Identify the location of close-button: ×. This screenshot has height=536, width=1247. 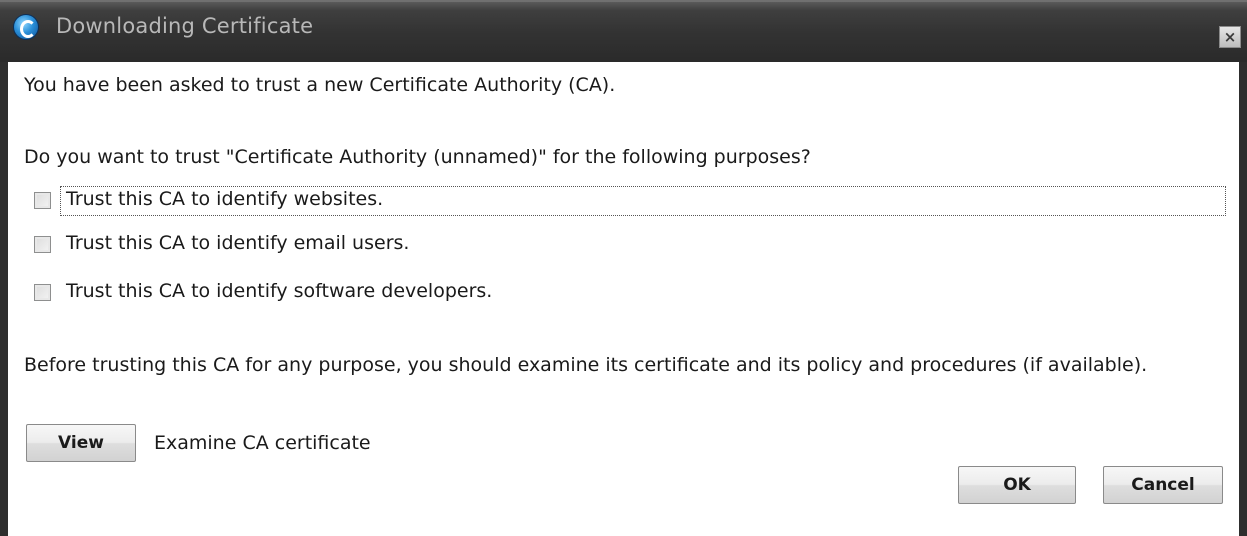
(1230, 37).